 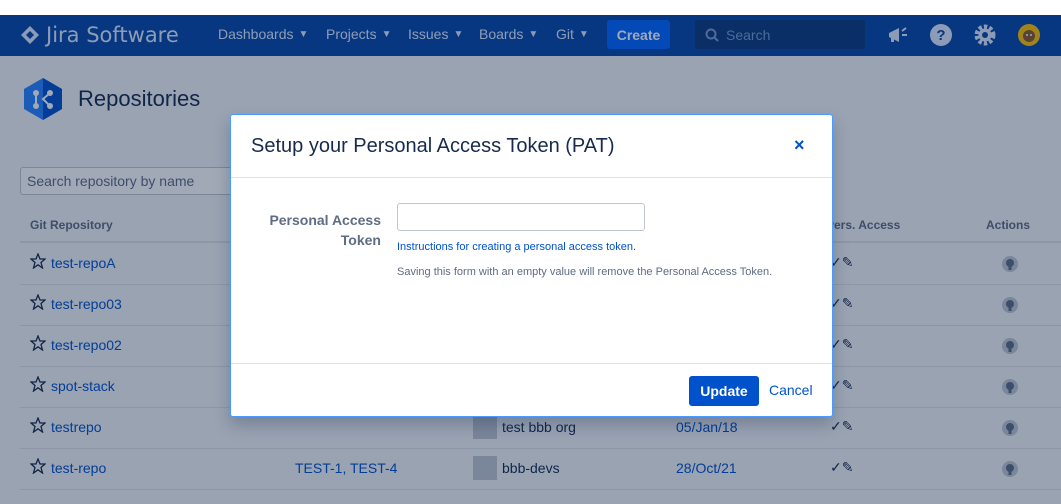 I want to click on top-white-strip, so click(x=530, y=7).